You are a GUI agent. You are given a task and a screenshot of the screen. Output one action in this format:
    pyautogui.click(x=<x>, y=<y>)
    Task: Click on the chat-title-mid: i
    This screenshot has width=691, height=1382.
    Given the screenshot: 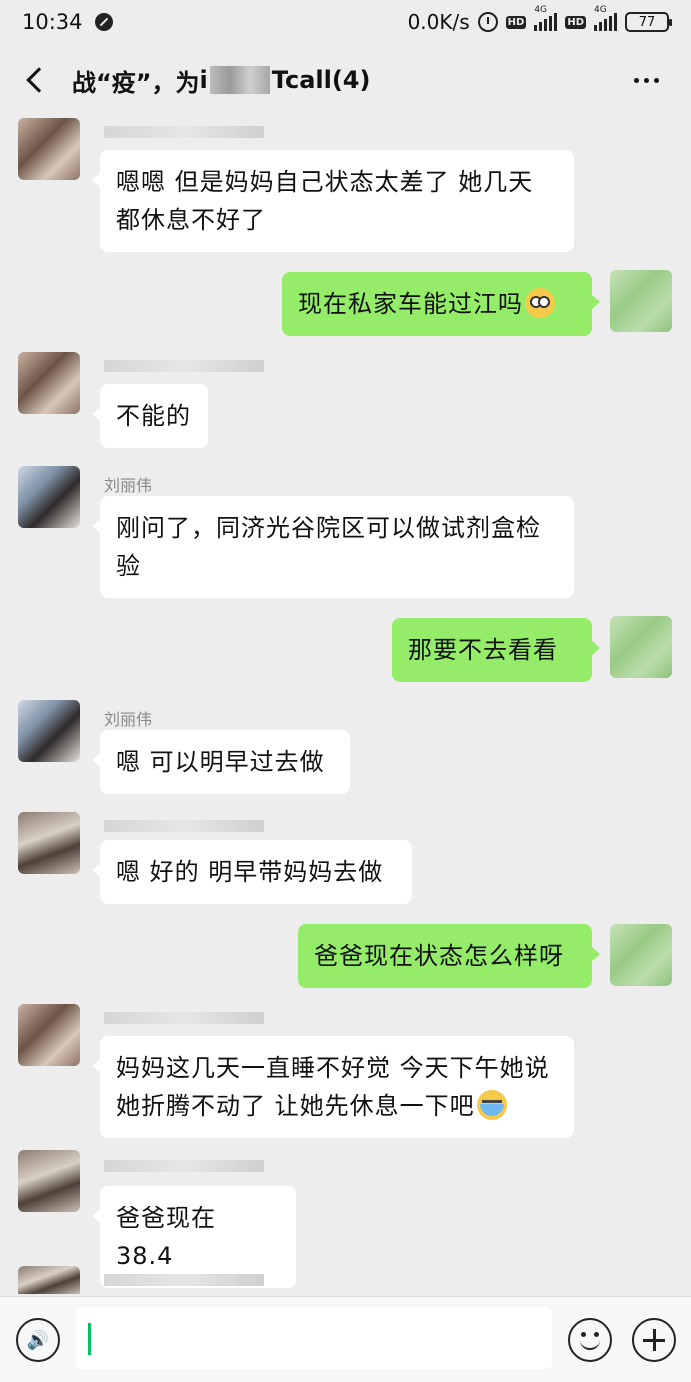 What is the action you would take?
    pyautogui.click(x=203, y=80)
    